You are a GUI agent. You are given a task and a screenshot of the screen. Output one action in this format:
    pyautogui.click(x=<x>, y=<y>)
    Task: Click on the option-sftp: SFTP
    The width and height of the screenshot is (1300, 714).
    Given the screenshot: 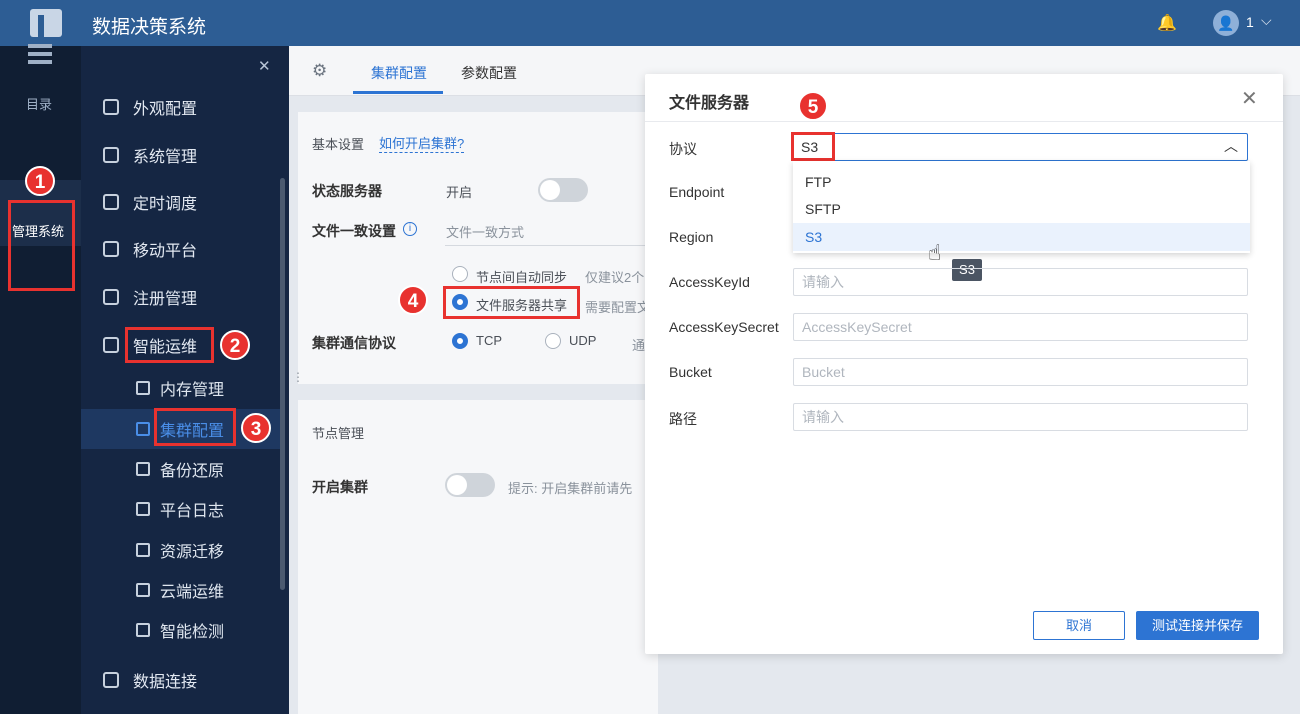 What is the action you would take?
    pyautogui.click(x=1021, y=209)
    